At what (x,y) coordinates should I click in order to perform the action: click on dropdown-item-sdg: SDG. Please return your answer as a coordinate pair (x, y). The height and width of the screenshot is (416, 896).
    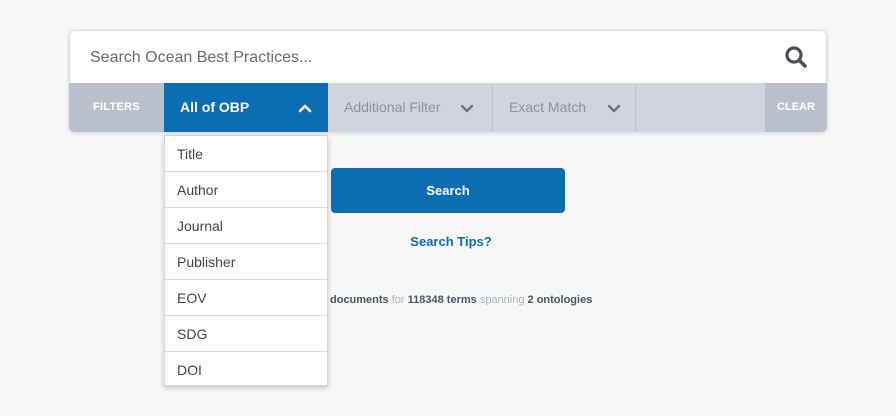
    Looking at the image, I should click on (246, 334).